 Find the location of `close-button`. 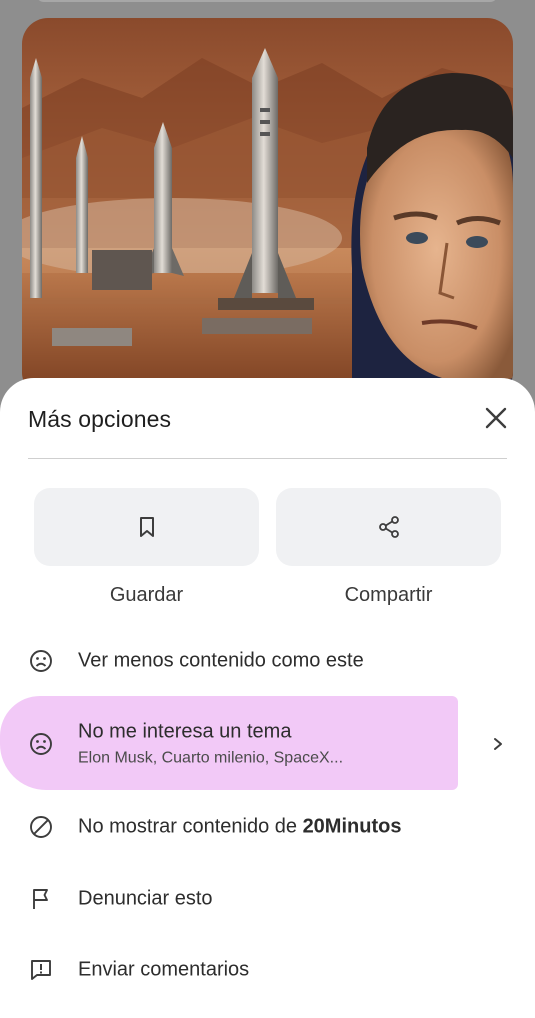

close-button is located at coordinates (496, 418).